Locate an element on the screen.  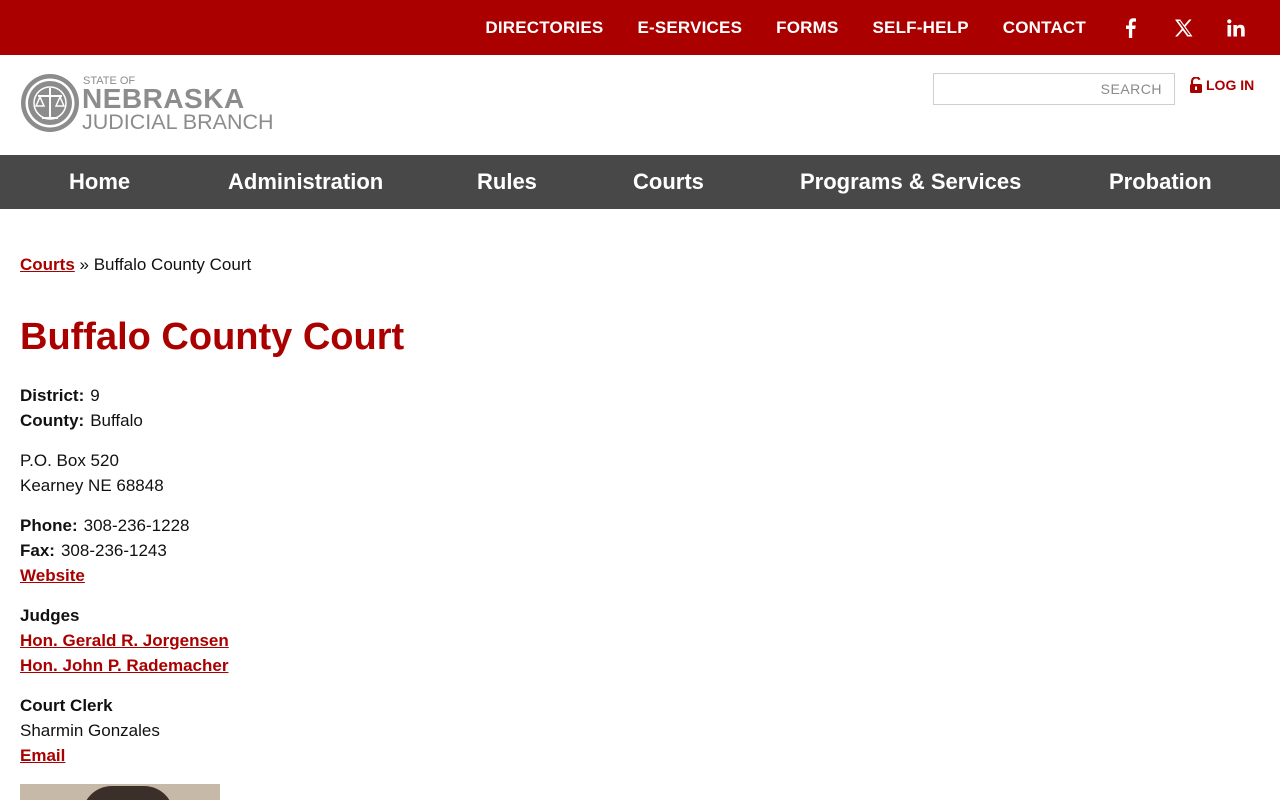
login-link: LOG IN is located at coordinates (1221, 85).